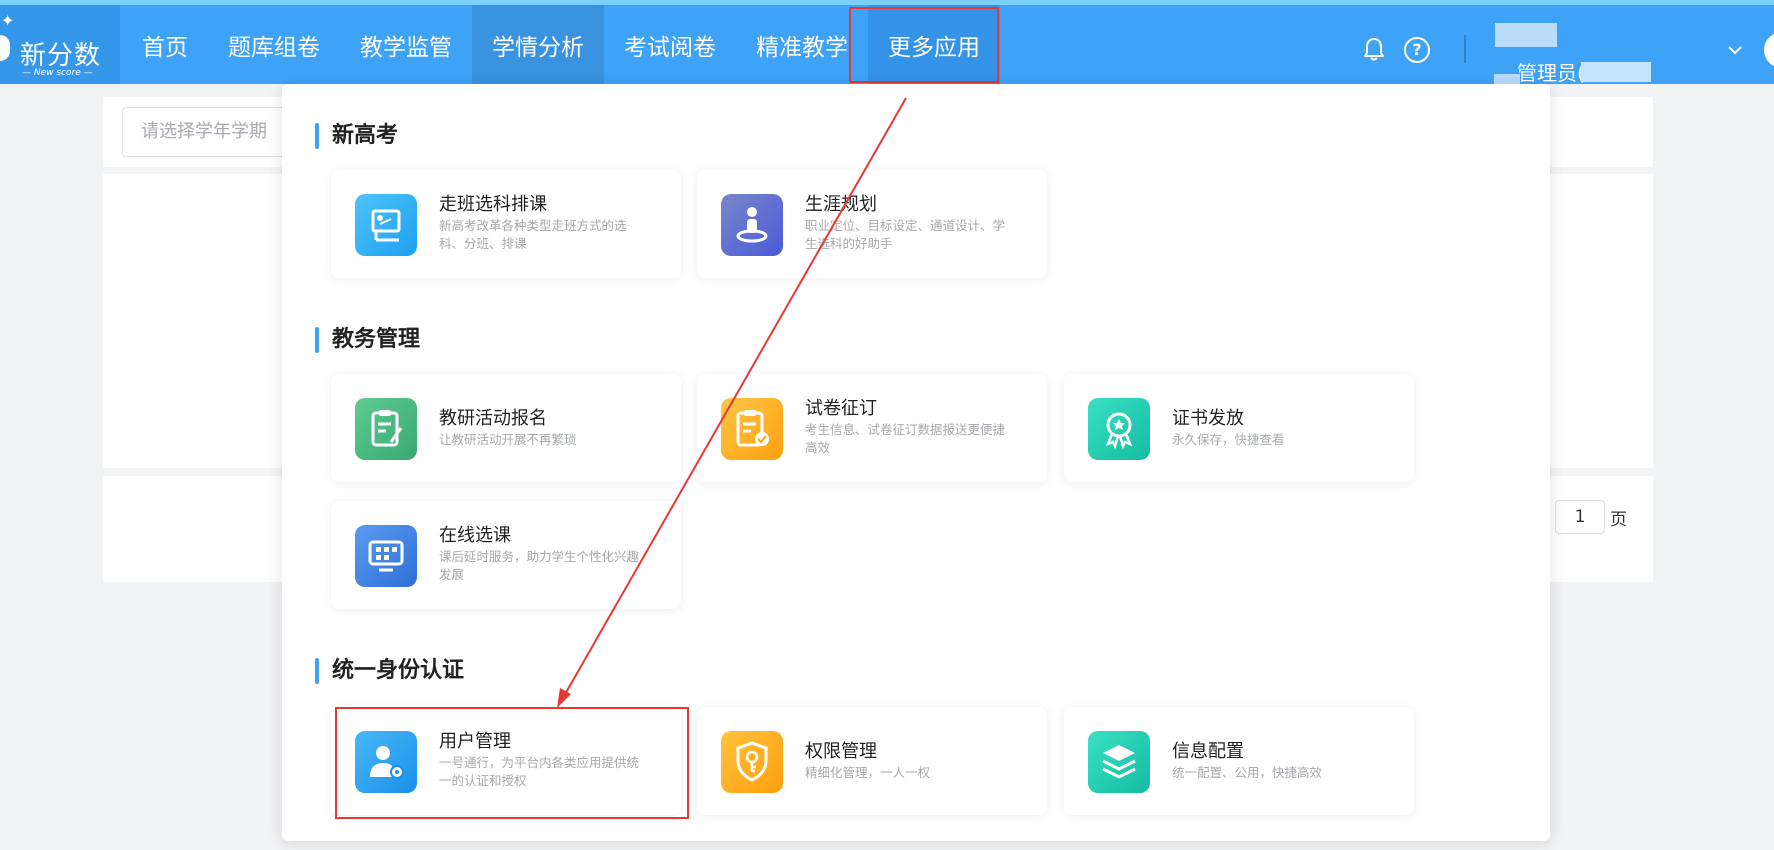  Describe the element at coordinates (732, 402) in the screenshot. I see `annotation-arrow` at that location.